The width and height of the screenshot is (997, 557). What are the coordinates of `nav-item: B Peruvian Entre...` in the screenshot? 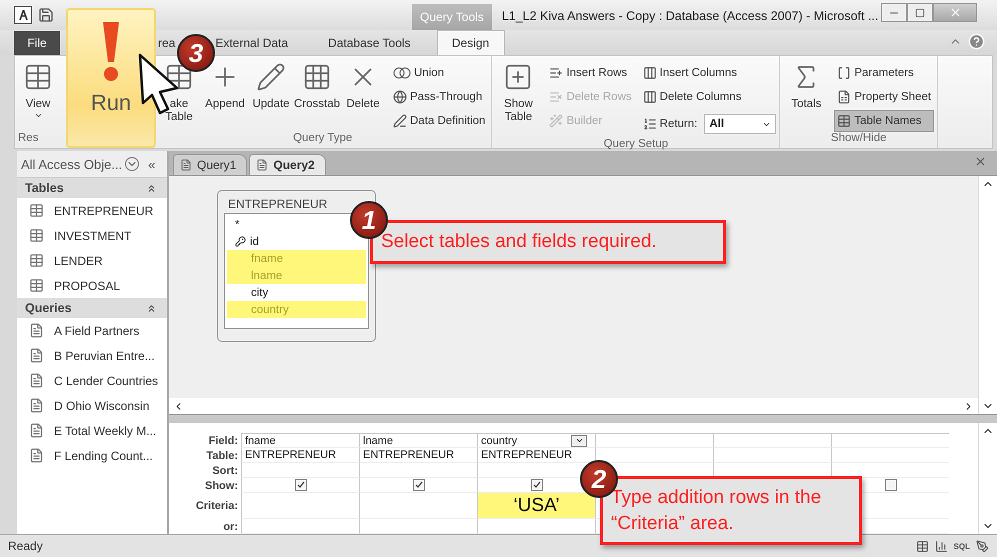 It's located at (92, 355).